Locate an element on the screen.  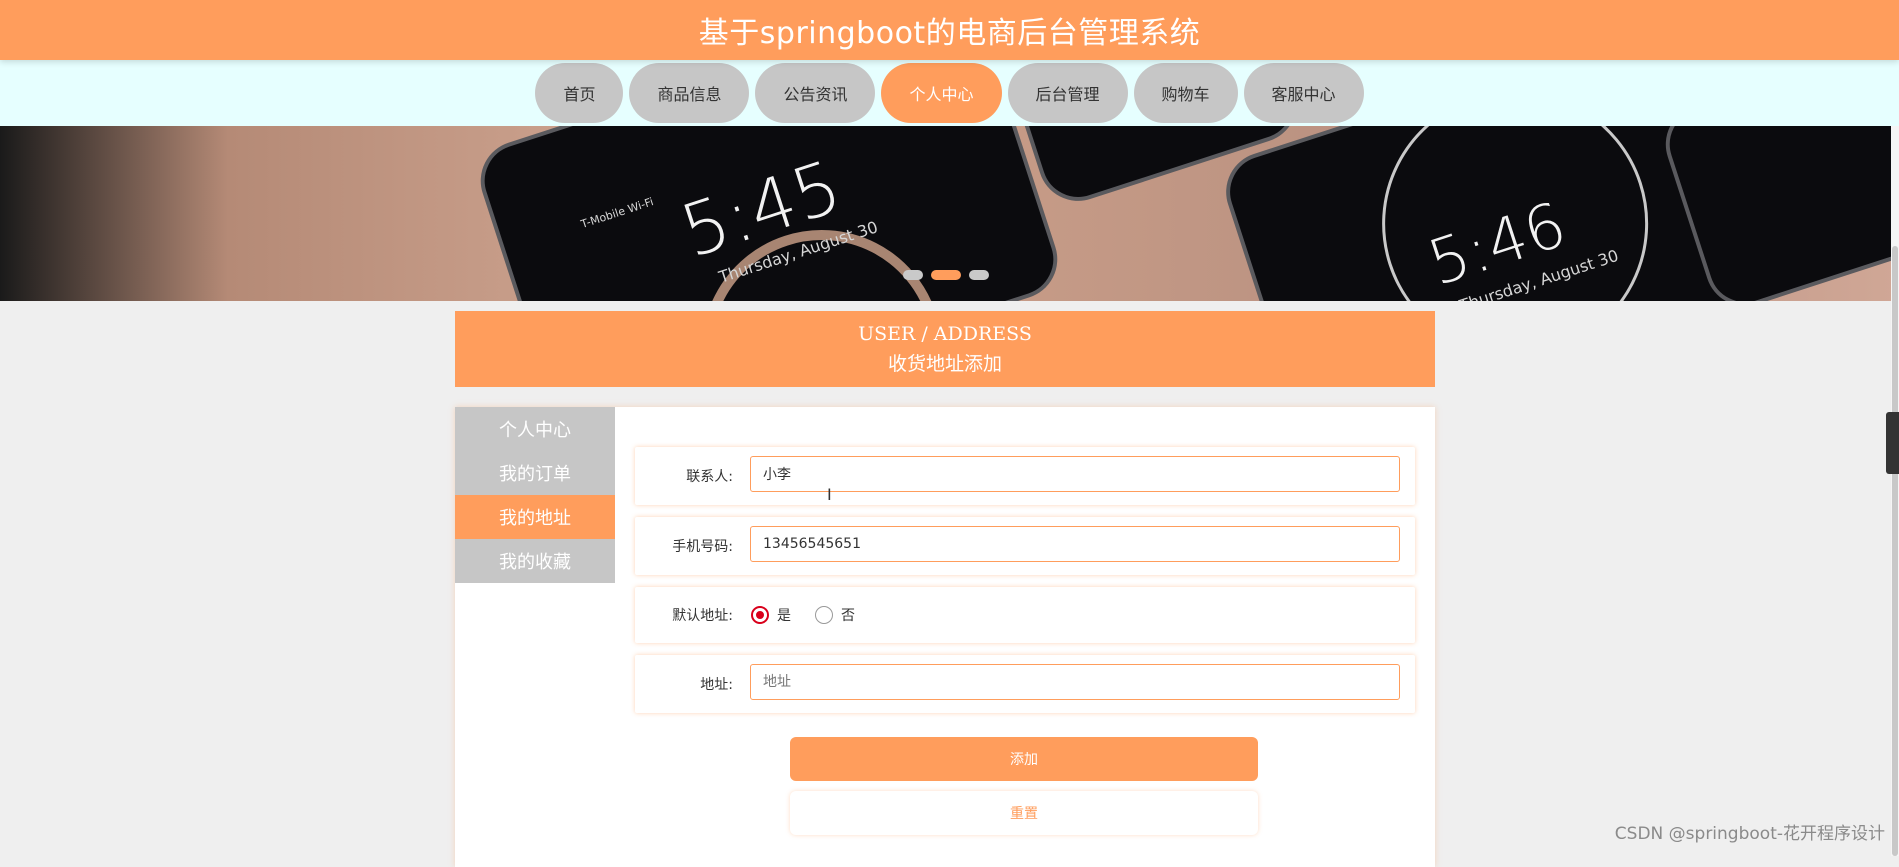
sidebar-item-my-orders: 我的订单 is located at coordinates (535, 473).